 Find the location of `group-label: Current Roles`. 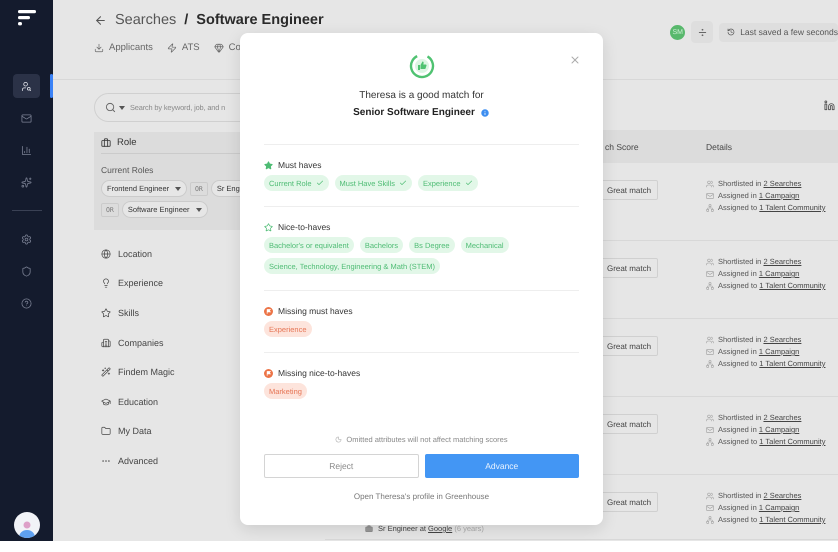

group-label: Current Roles is located at coordinates (127, 170).